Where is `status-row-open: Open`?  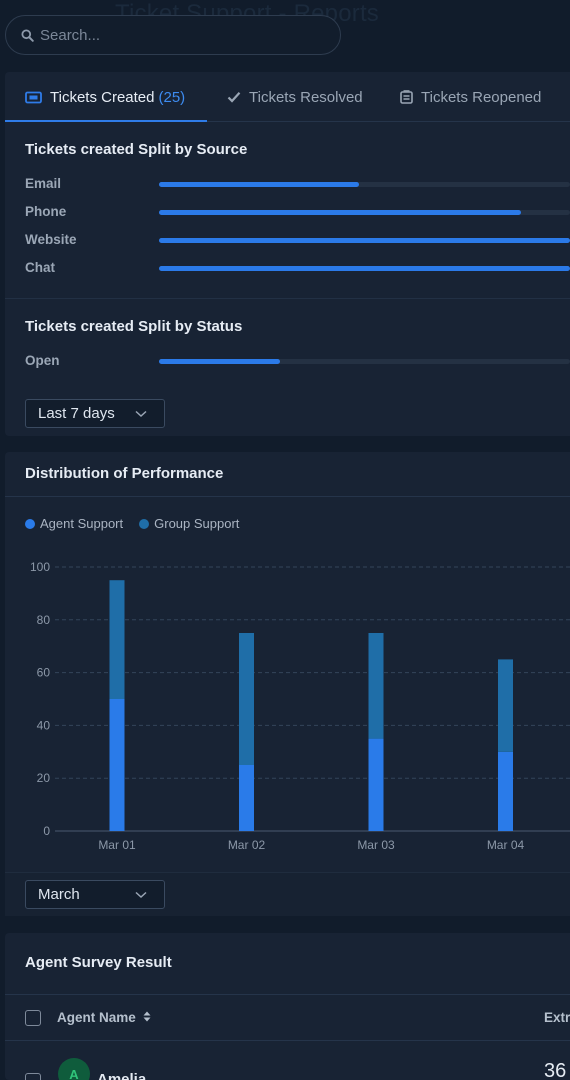
status-row-open: Open is located at coordinates (297, 361).